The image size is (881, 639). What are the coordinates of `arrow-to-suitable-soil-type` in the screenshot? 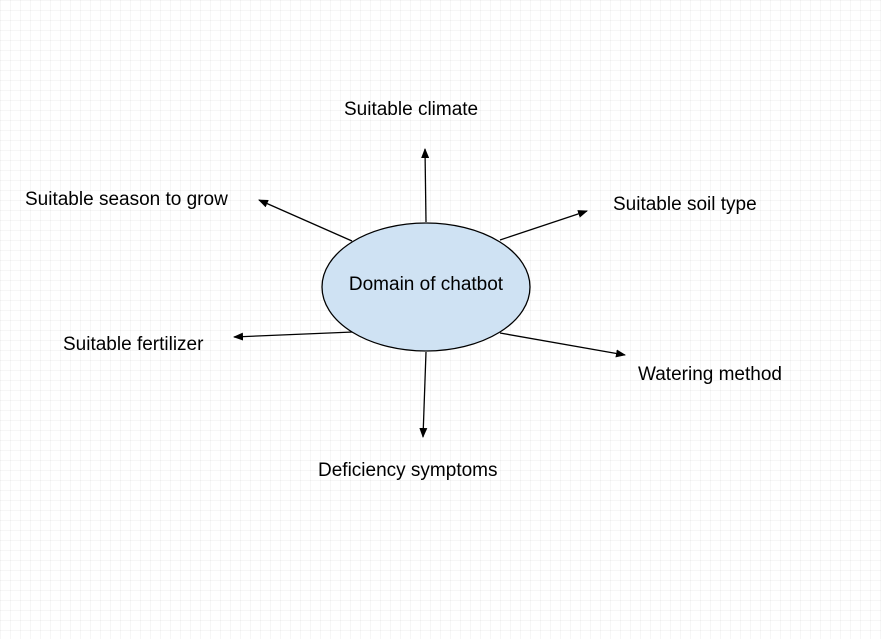 It's located at (543, 225).